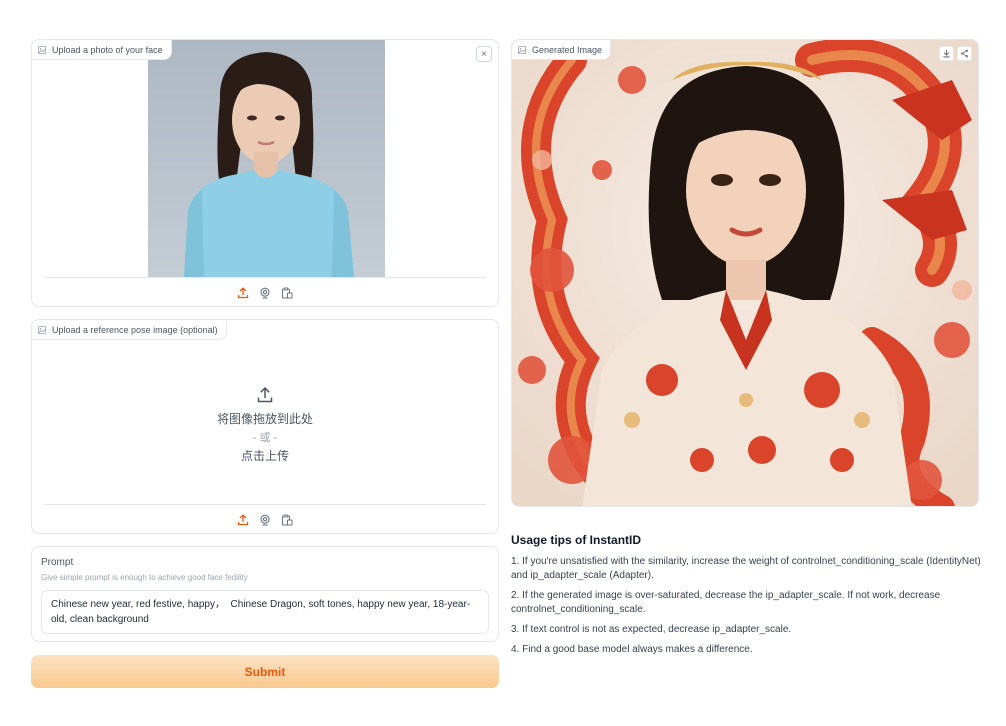 Image resolution: width=1006 pixels, height=726 pixels. What do you see at coordinates (576, 540) in the screenshot?
I see `tips-title: Usage tips of InstantID` at bounding box center [576, 540].